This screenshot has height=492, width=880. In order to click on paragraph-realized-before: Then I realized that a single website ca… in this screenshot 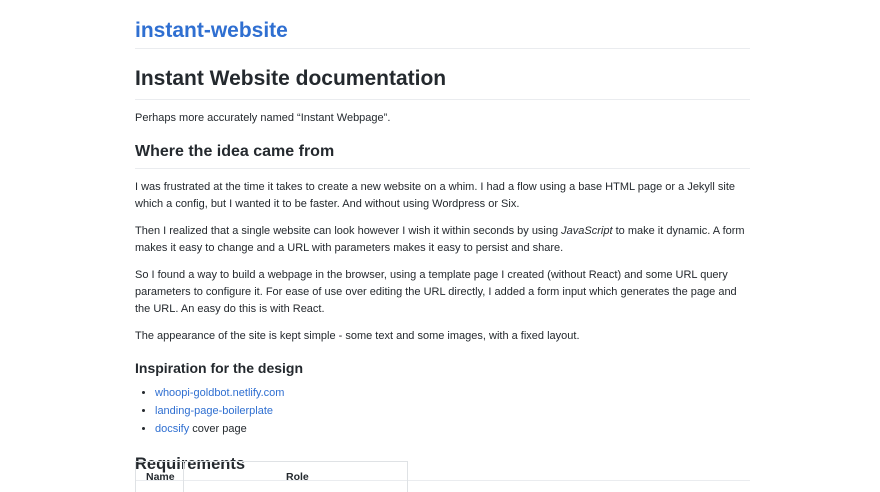, I will do `click(348, 231)`.